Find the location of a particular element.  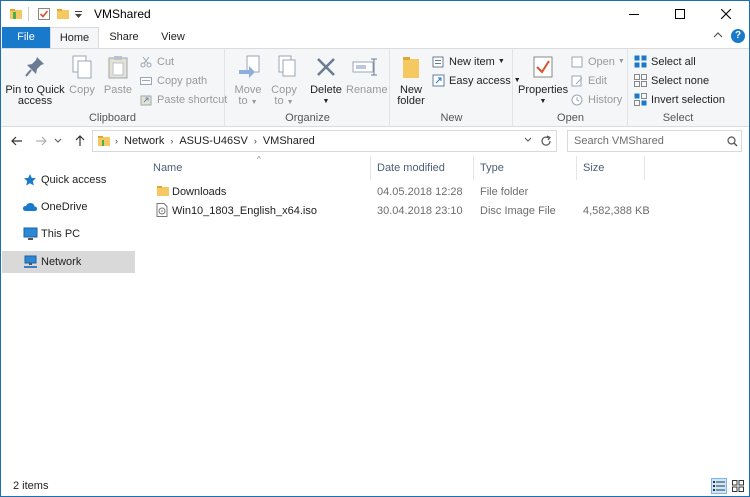

new-item-label: New item is located at coordinates (472, 61).